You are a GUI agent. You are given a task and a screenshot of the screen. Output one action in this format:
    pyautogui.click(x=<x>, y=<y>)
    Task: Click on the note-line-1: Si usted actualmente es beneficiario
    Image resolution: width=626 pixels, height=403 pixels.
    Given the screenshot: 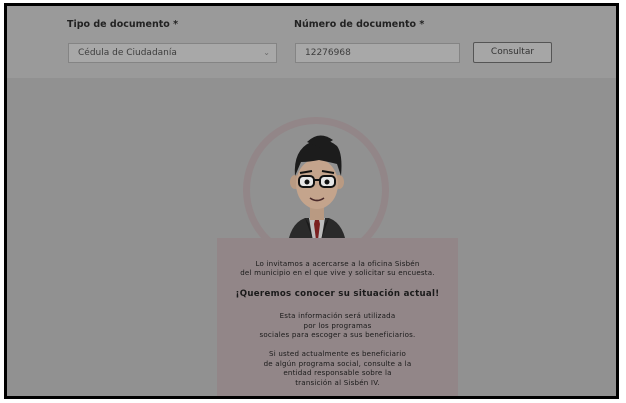 What is the action you would take?
    pyautogui.click(x=337, y=354)
    